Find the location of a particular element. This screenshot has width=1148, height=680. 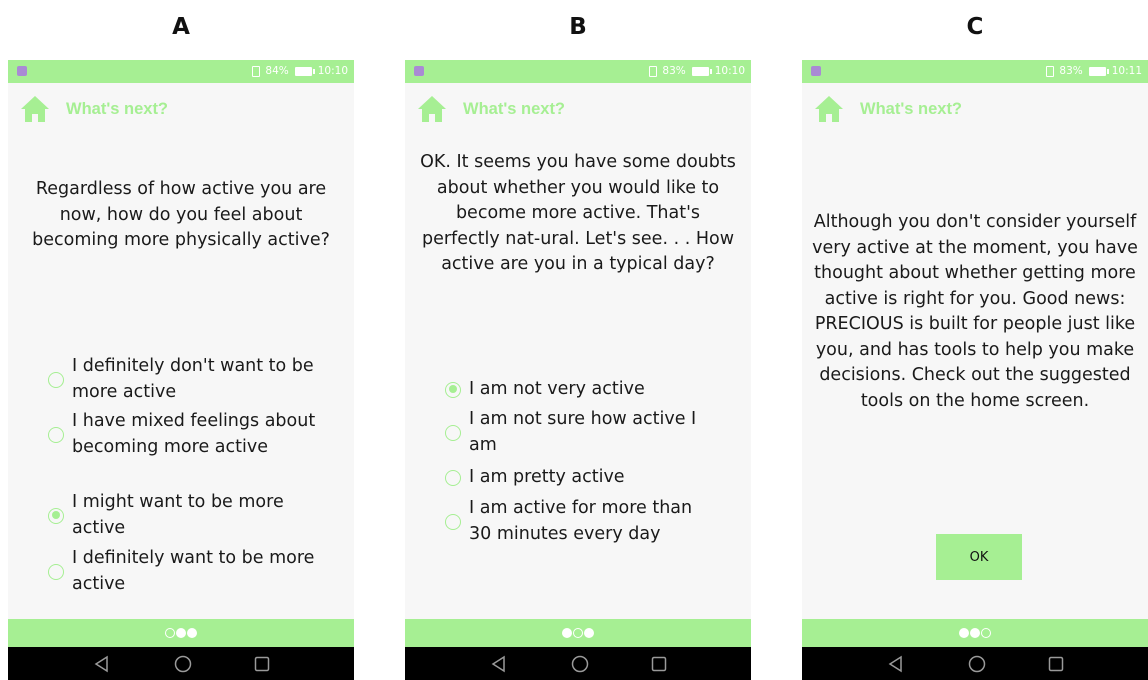

status-info: 84% 10:10 is located at coordinates (300, 71).